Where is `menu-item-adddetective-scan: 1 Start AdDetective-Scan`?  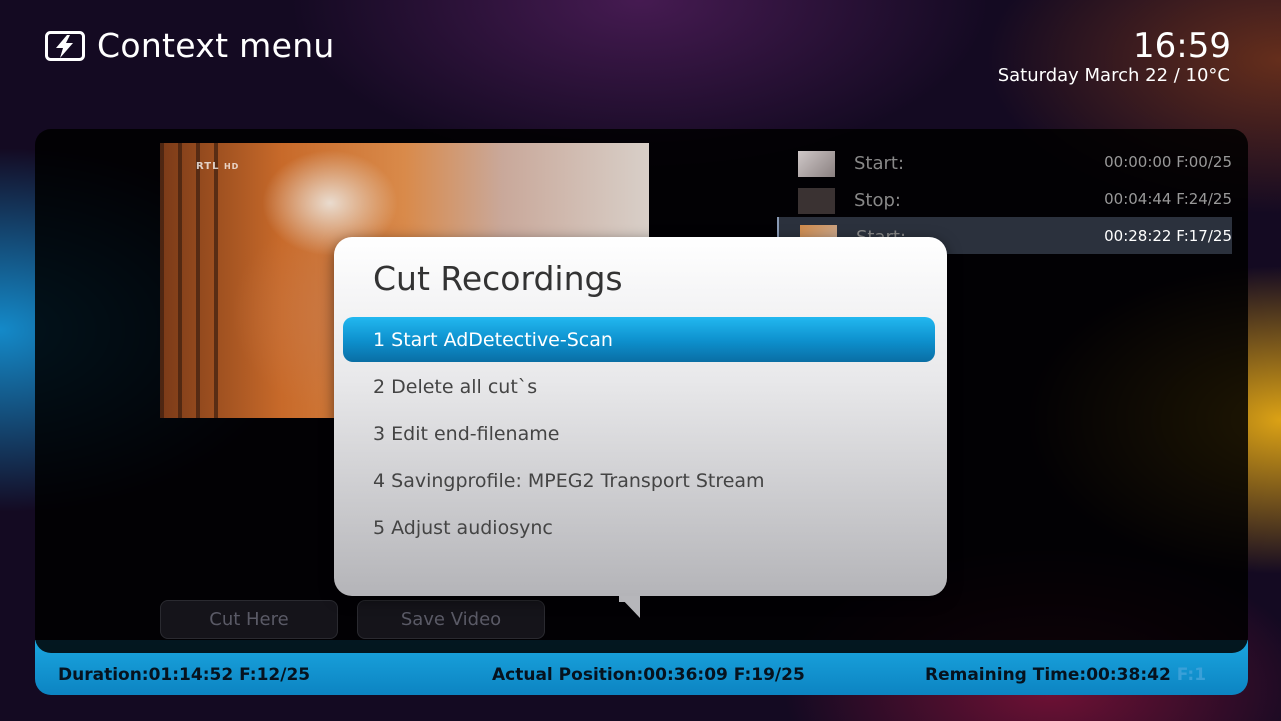
menu-item-adddetective-scan: 1 Start AdDetective-Scan is located at coordinates (639, 339).